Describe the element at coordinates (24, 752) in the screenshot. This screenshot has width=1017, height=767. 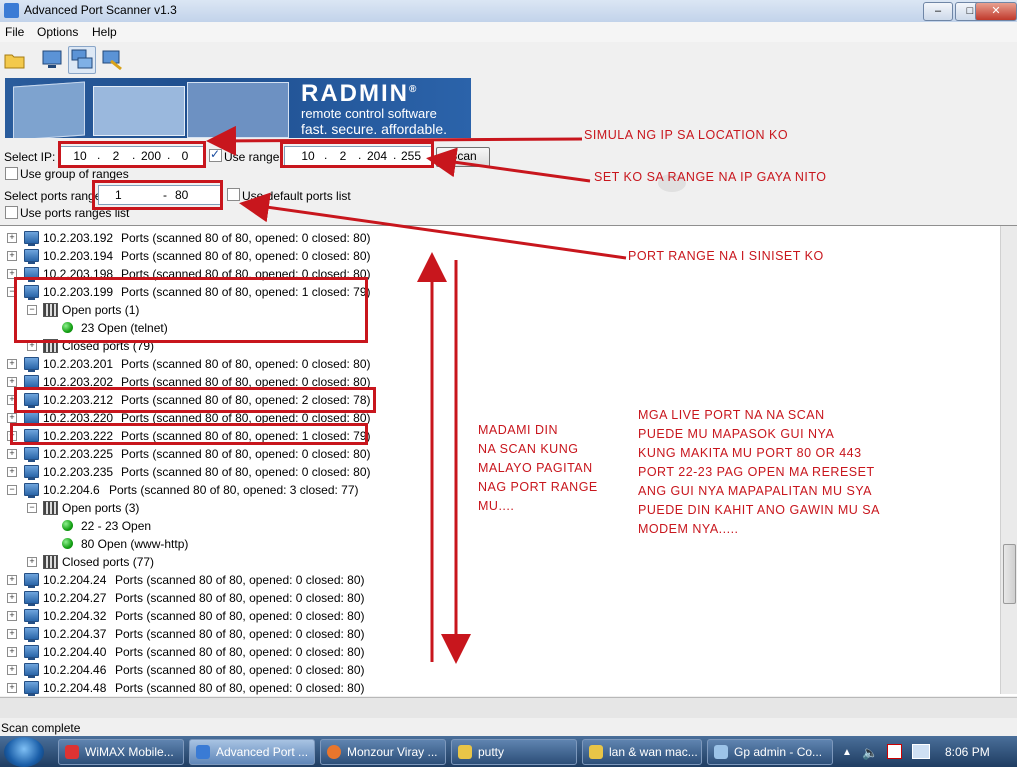
I see `start-button` at that location.